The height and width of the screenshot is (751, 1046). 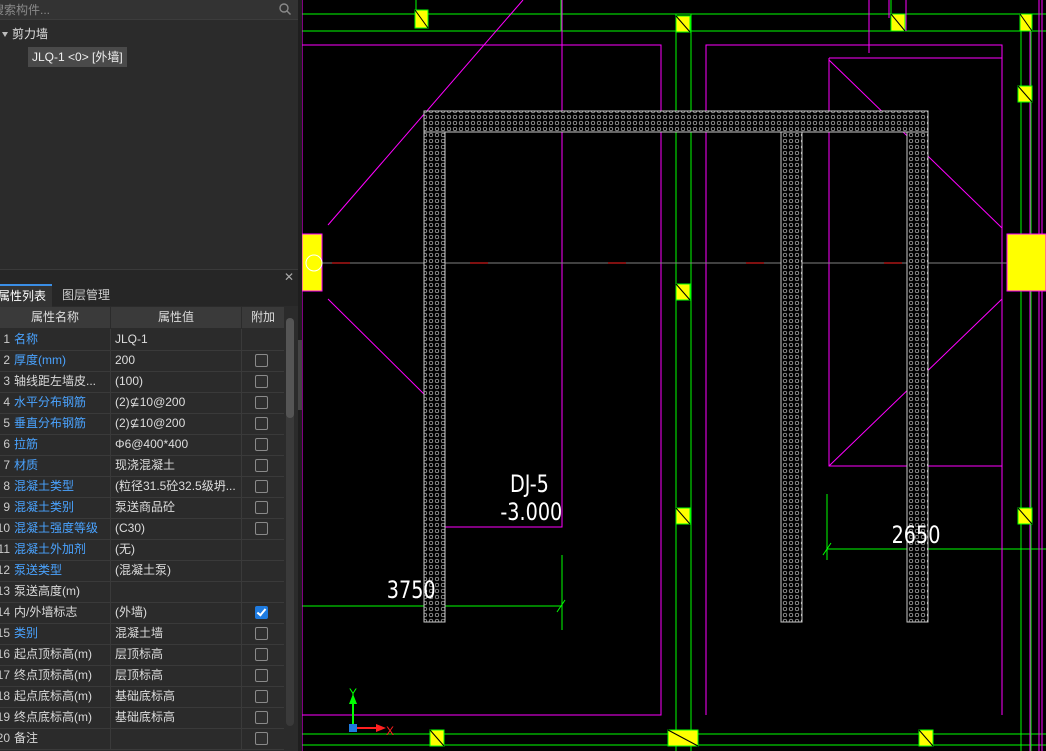 I want to click on property-value: 泵送商品砼, so click(x=178, y=507).